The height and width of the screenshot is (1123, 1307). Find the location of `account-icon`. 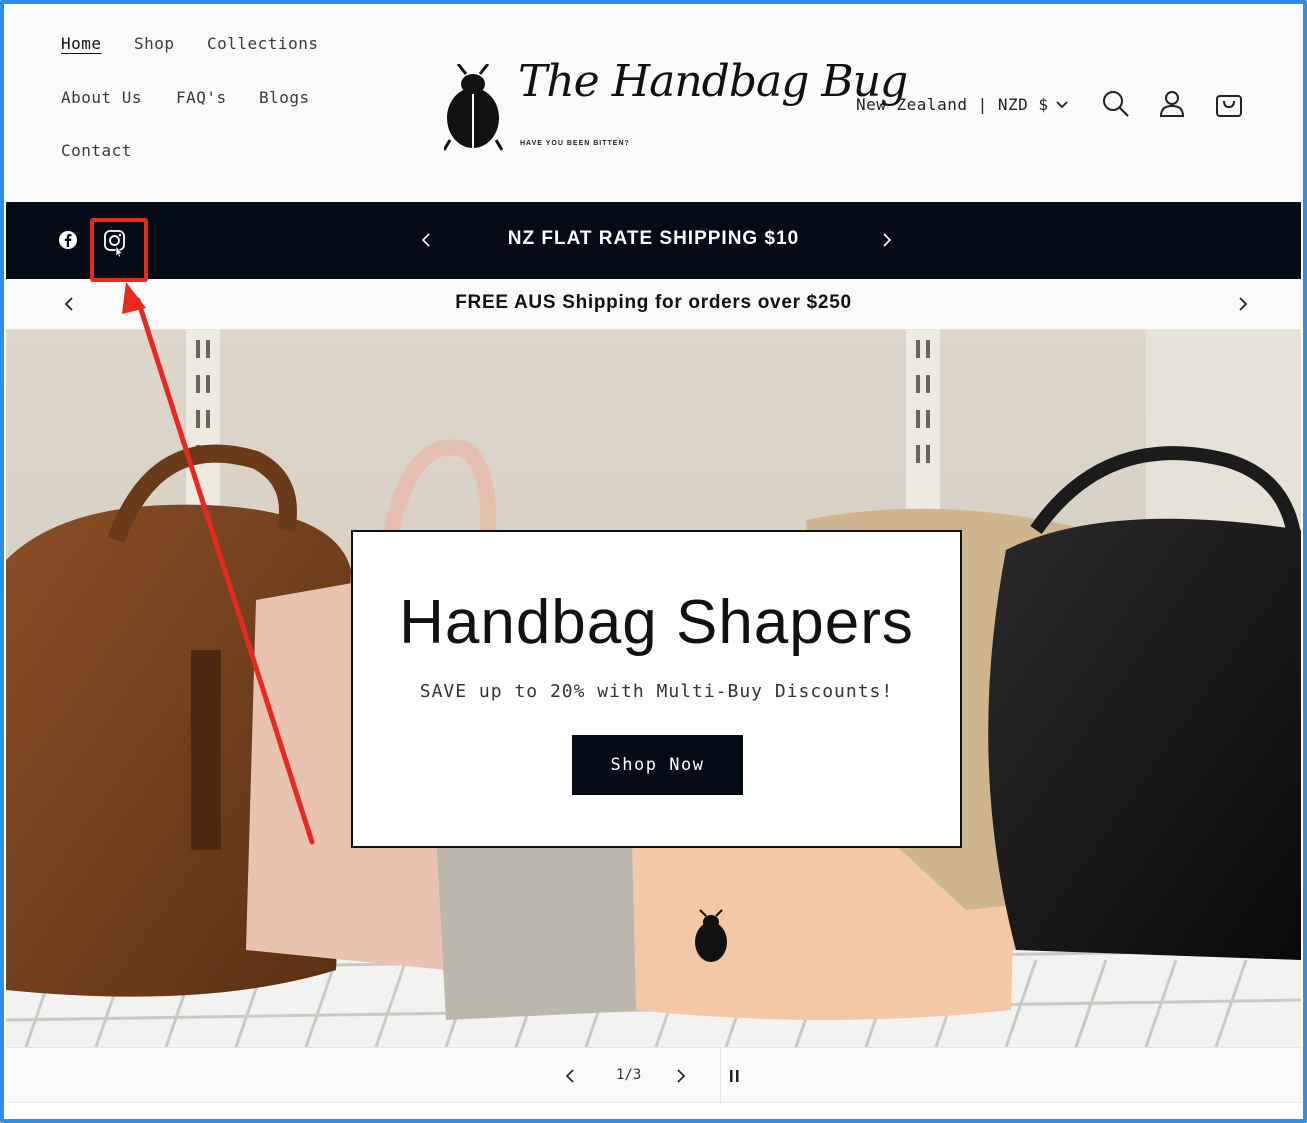

account-icon is located at coordinates (1172, 104).